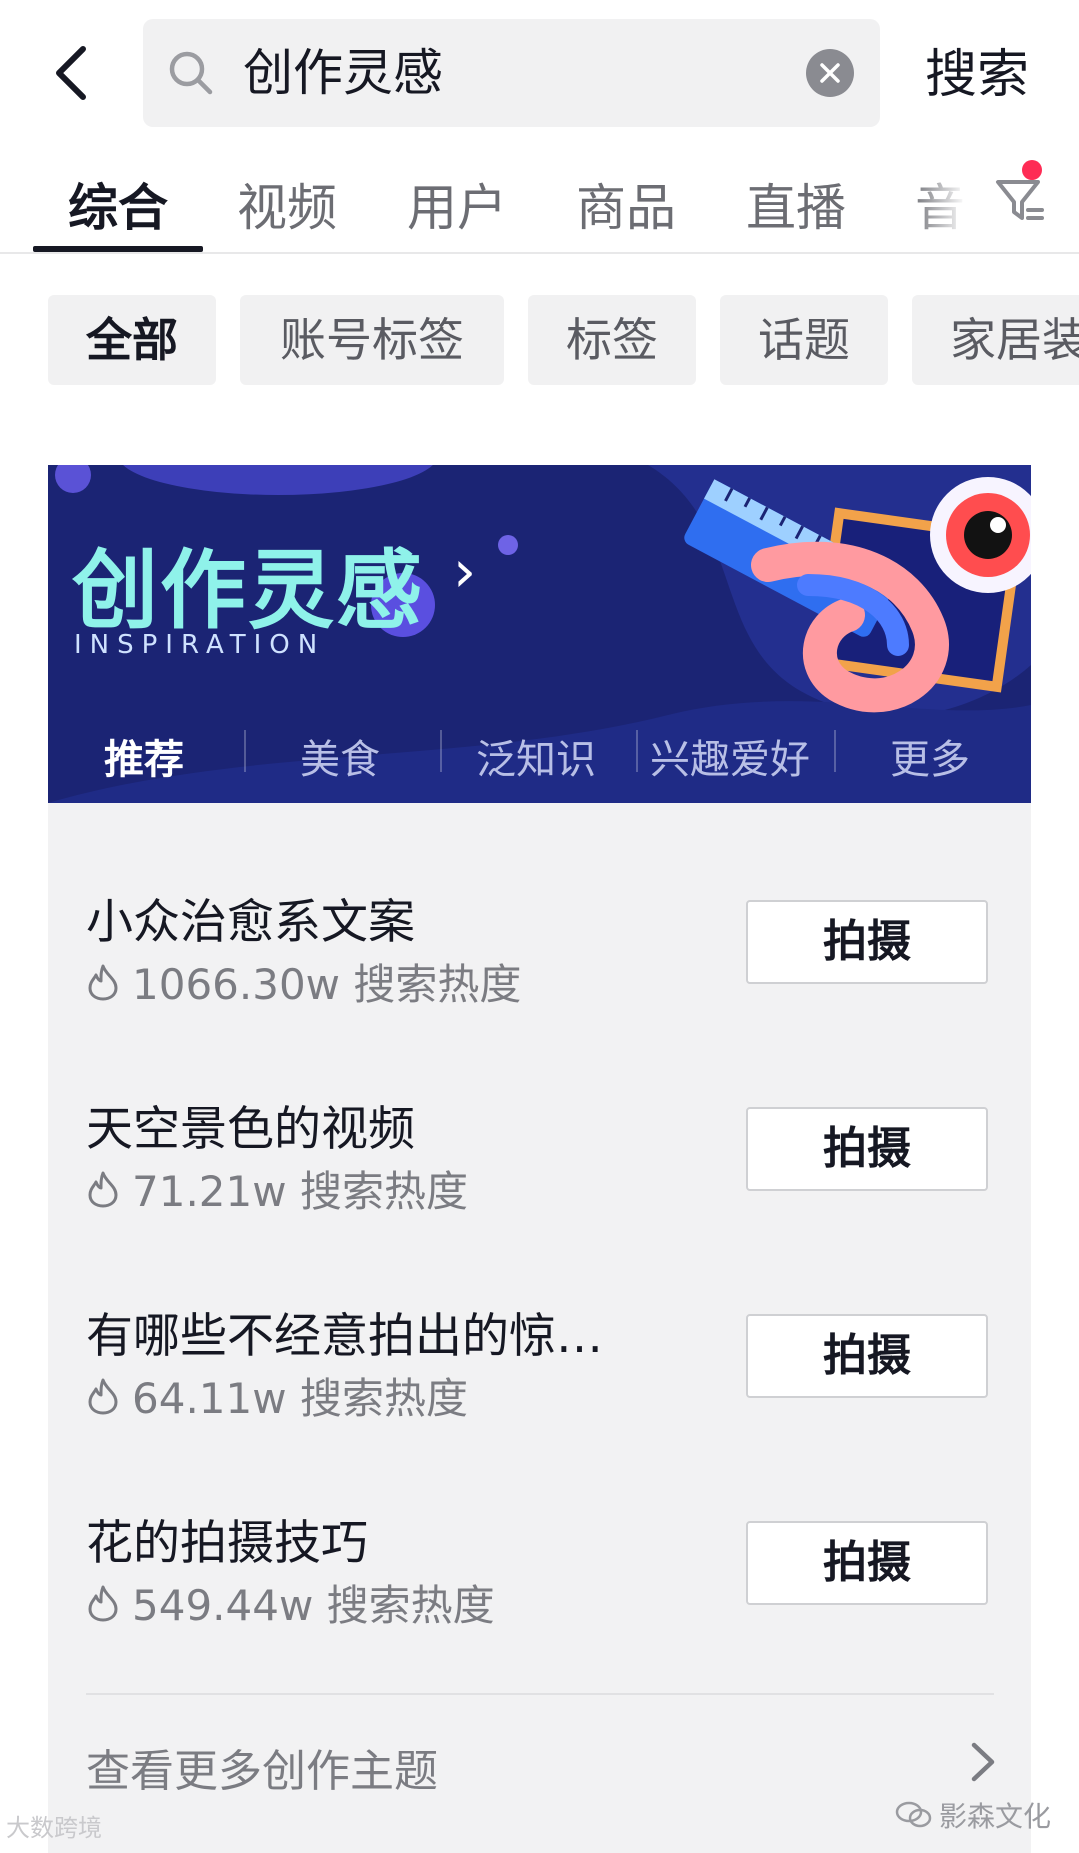 Image resolution: width=1079 pixels, height=1853 pixels. I want to click on filter-notification-dot, so click(1032, 170).